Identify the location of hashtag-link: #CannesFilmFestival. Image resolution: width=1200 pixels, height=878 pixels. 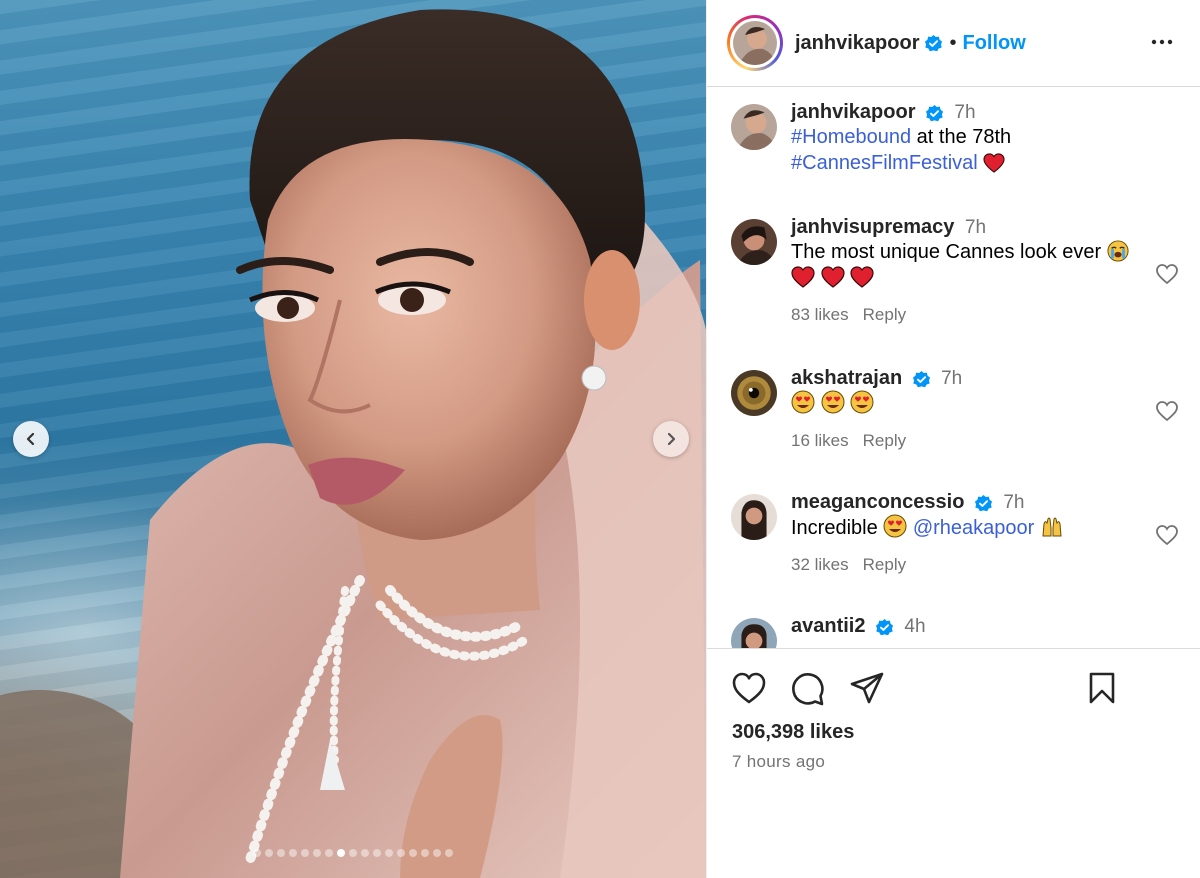
(884, 163).